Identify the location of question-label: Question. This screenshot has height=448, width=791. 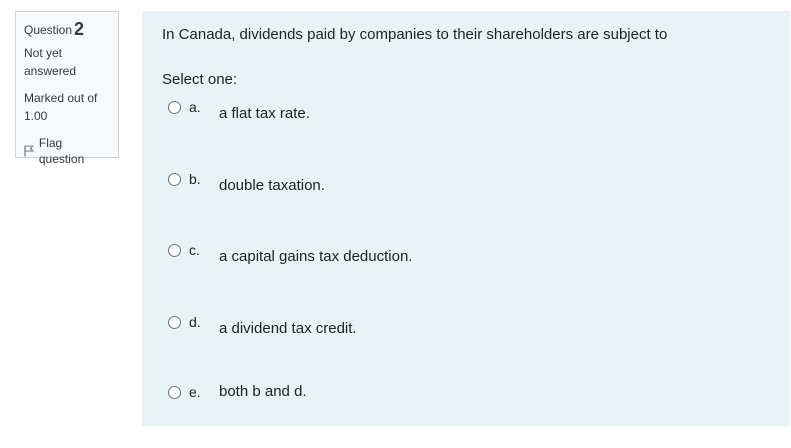
(48, 30).